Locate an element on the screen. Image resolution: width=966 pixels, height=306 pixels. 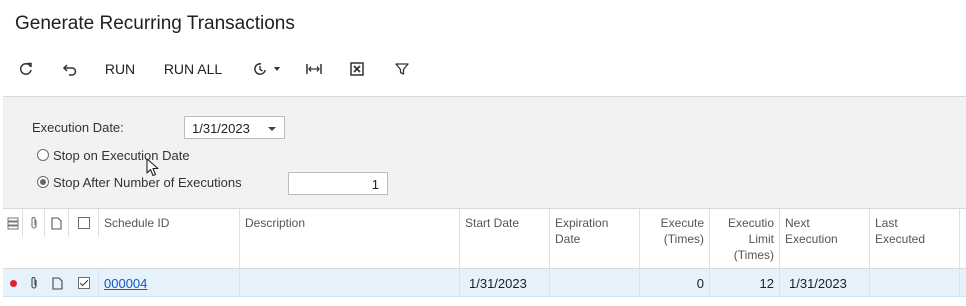
column-executed-times-line-1: Execute is located at coordinates (682, 223).